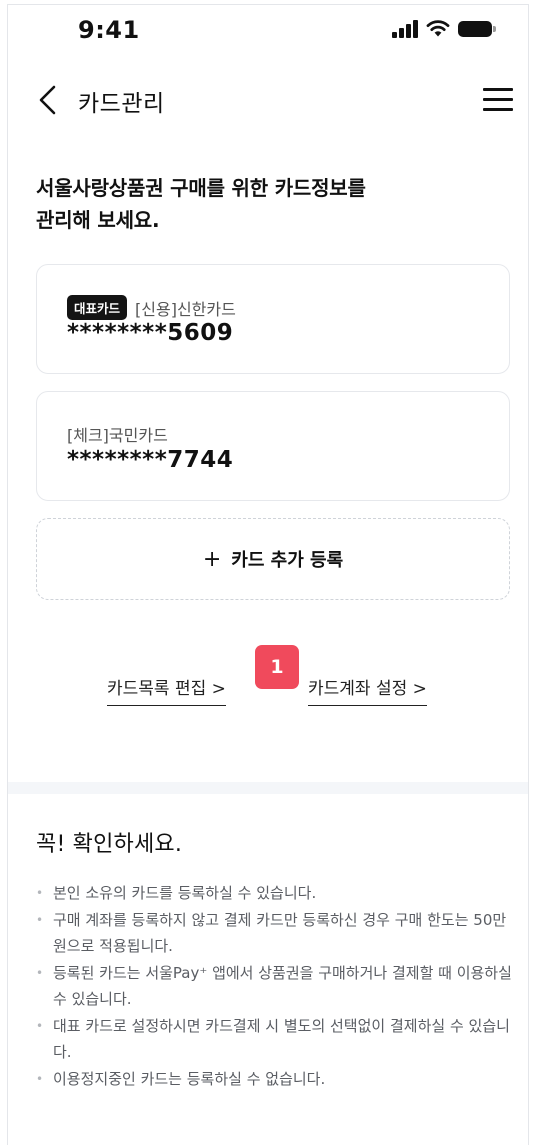 The image size is (536, 1145). What do you see at coordinates (97, 307) in the screenshot?
I see `primary-card-badge: 대표카드` at bounding box center [97, 307].